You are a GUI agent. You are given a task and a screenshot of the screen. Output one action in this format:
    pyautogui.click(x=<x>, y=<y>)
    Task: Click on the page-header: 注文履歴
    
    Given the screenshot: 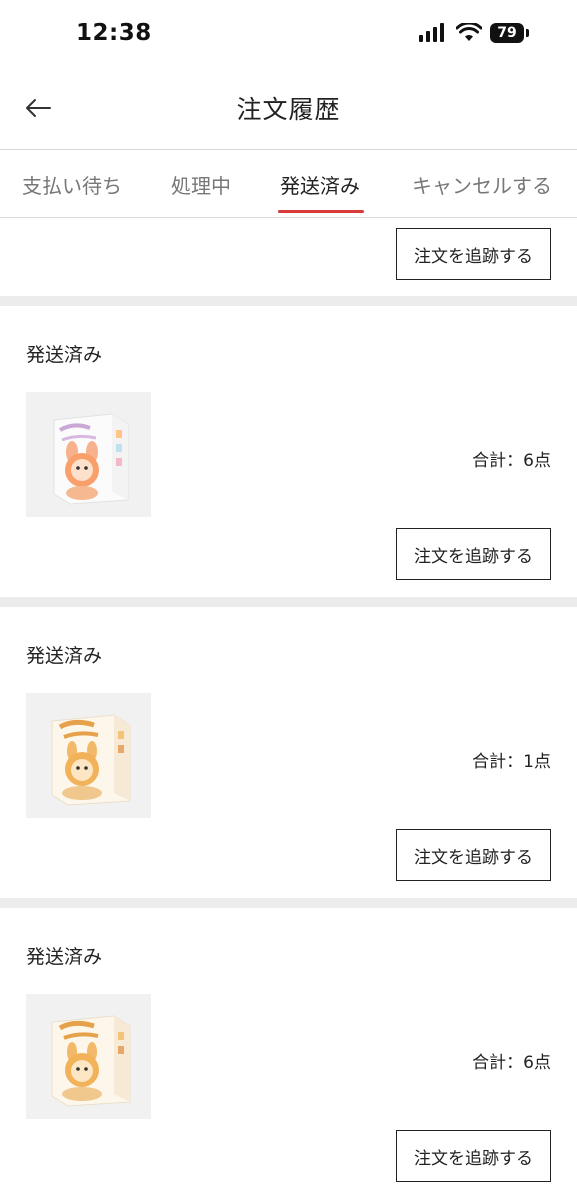 What is the action you would take?
    pyautogui.click(x=288, y=108)
    